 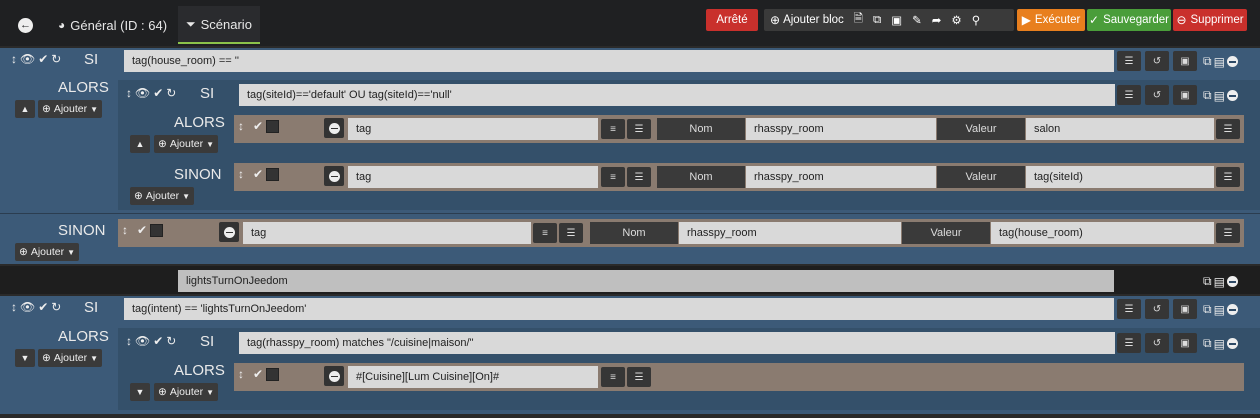 I want to click on comment-input: lightsTurnOnJeedom, so click(x=646, y=281).